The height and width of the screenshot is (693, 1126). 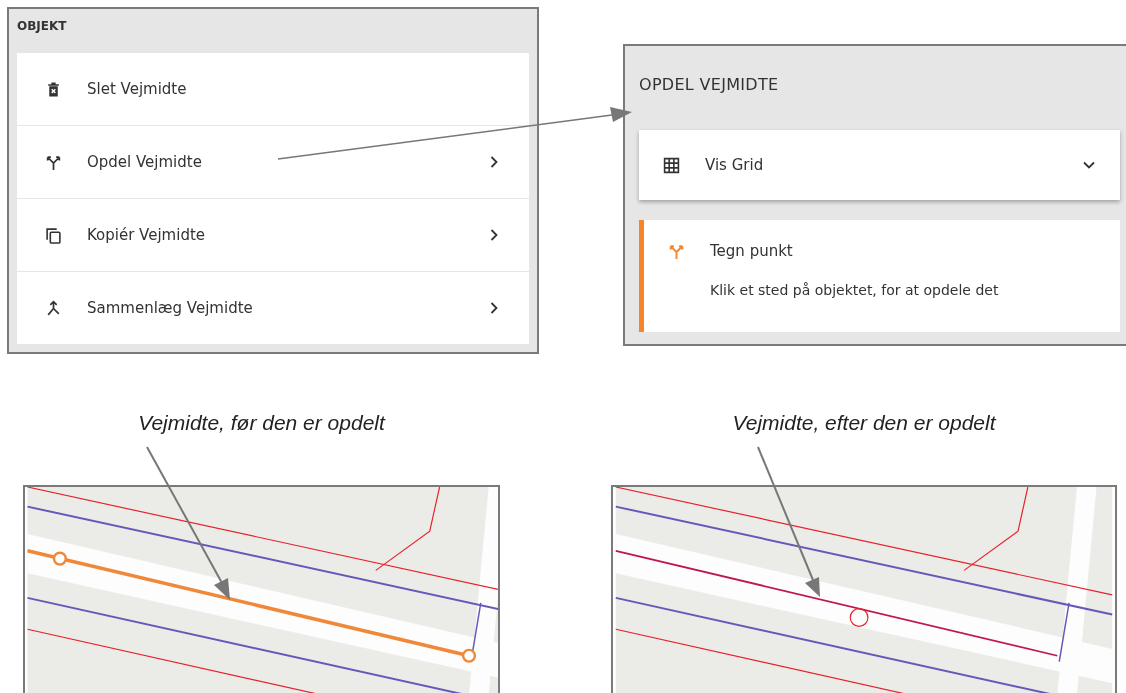 What do you see at coordinates (273, 162) in the screenshot?
I see `menu-item: Opdel Vejmidte` at bounding box center [273, 162].